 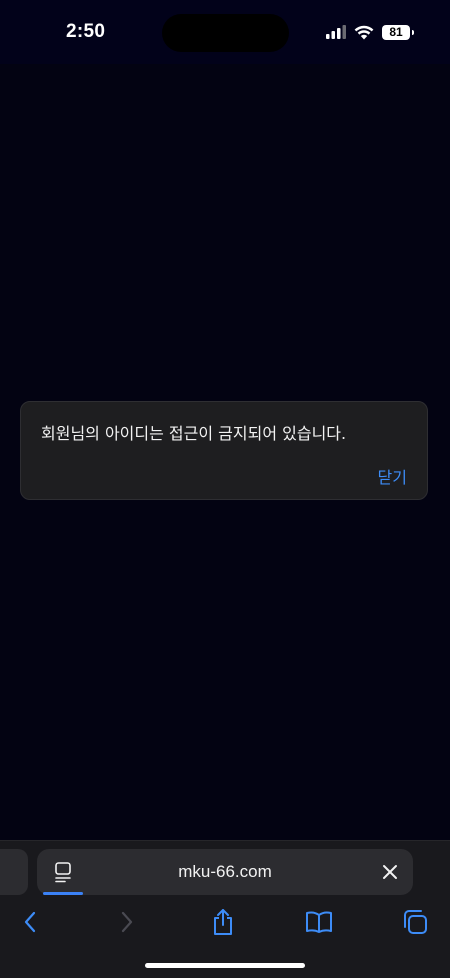 I want to click on back-button, so click(x=30, y=922).